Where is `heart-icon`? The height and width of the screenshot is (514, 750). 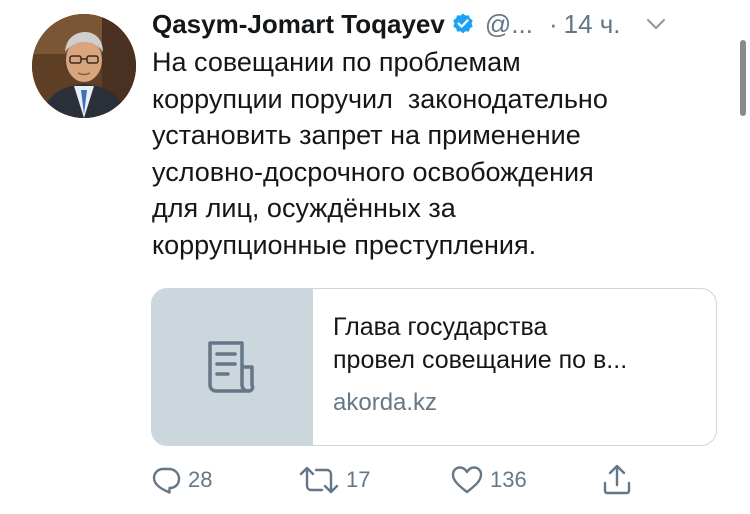
heart-icon is located at coordinates (467, 480).